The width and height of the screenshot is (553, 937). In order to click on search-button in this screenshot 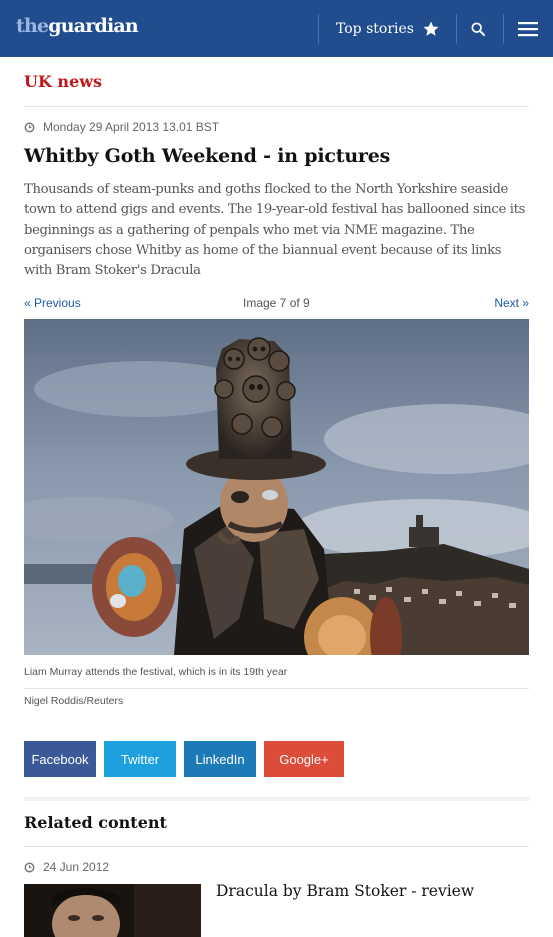, I will do `click(478, 29)`.